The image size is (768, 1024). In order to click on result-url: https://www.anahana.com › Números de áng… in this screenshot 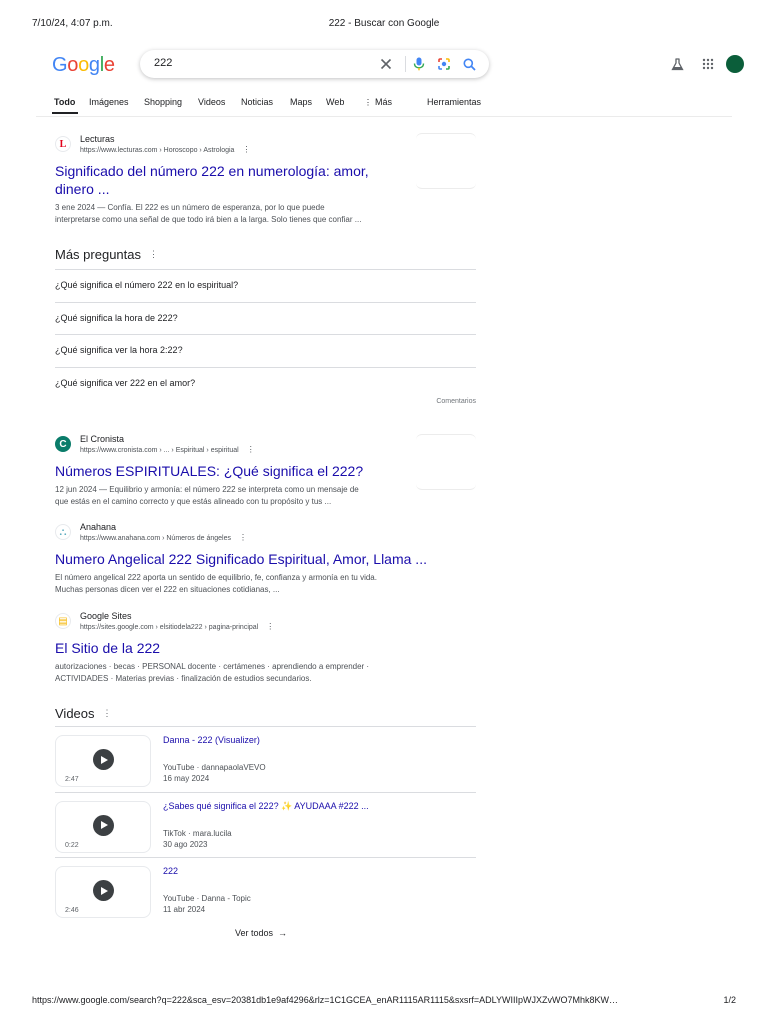, I will do `click(163, 537)`.